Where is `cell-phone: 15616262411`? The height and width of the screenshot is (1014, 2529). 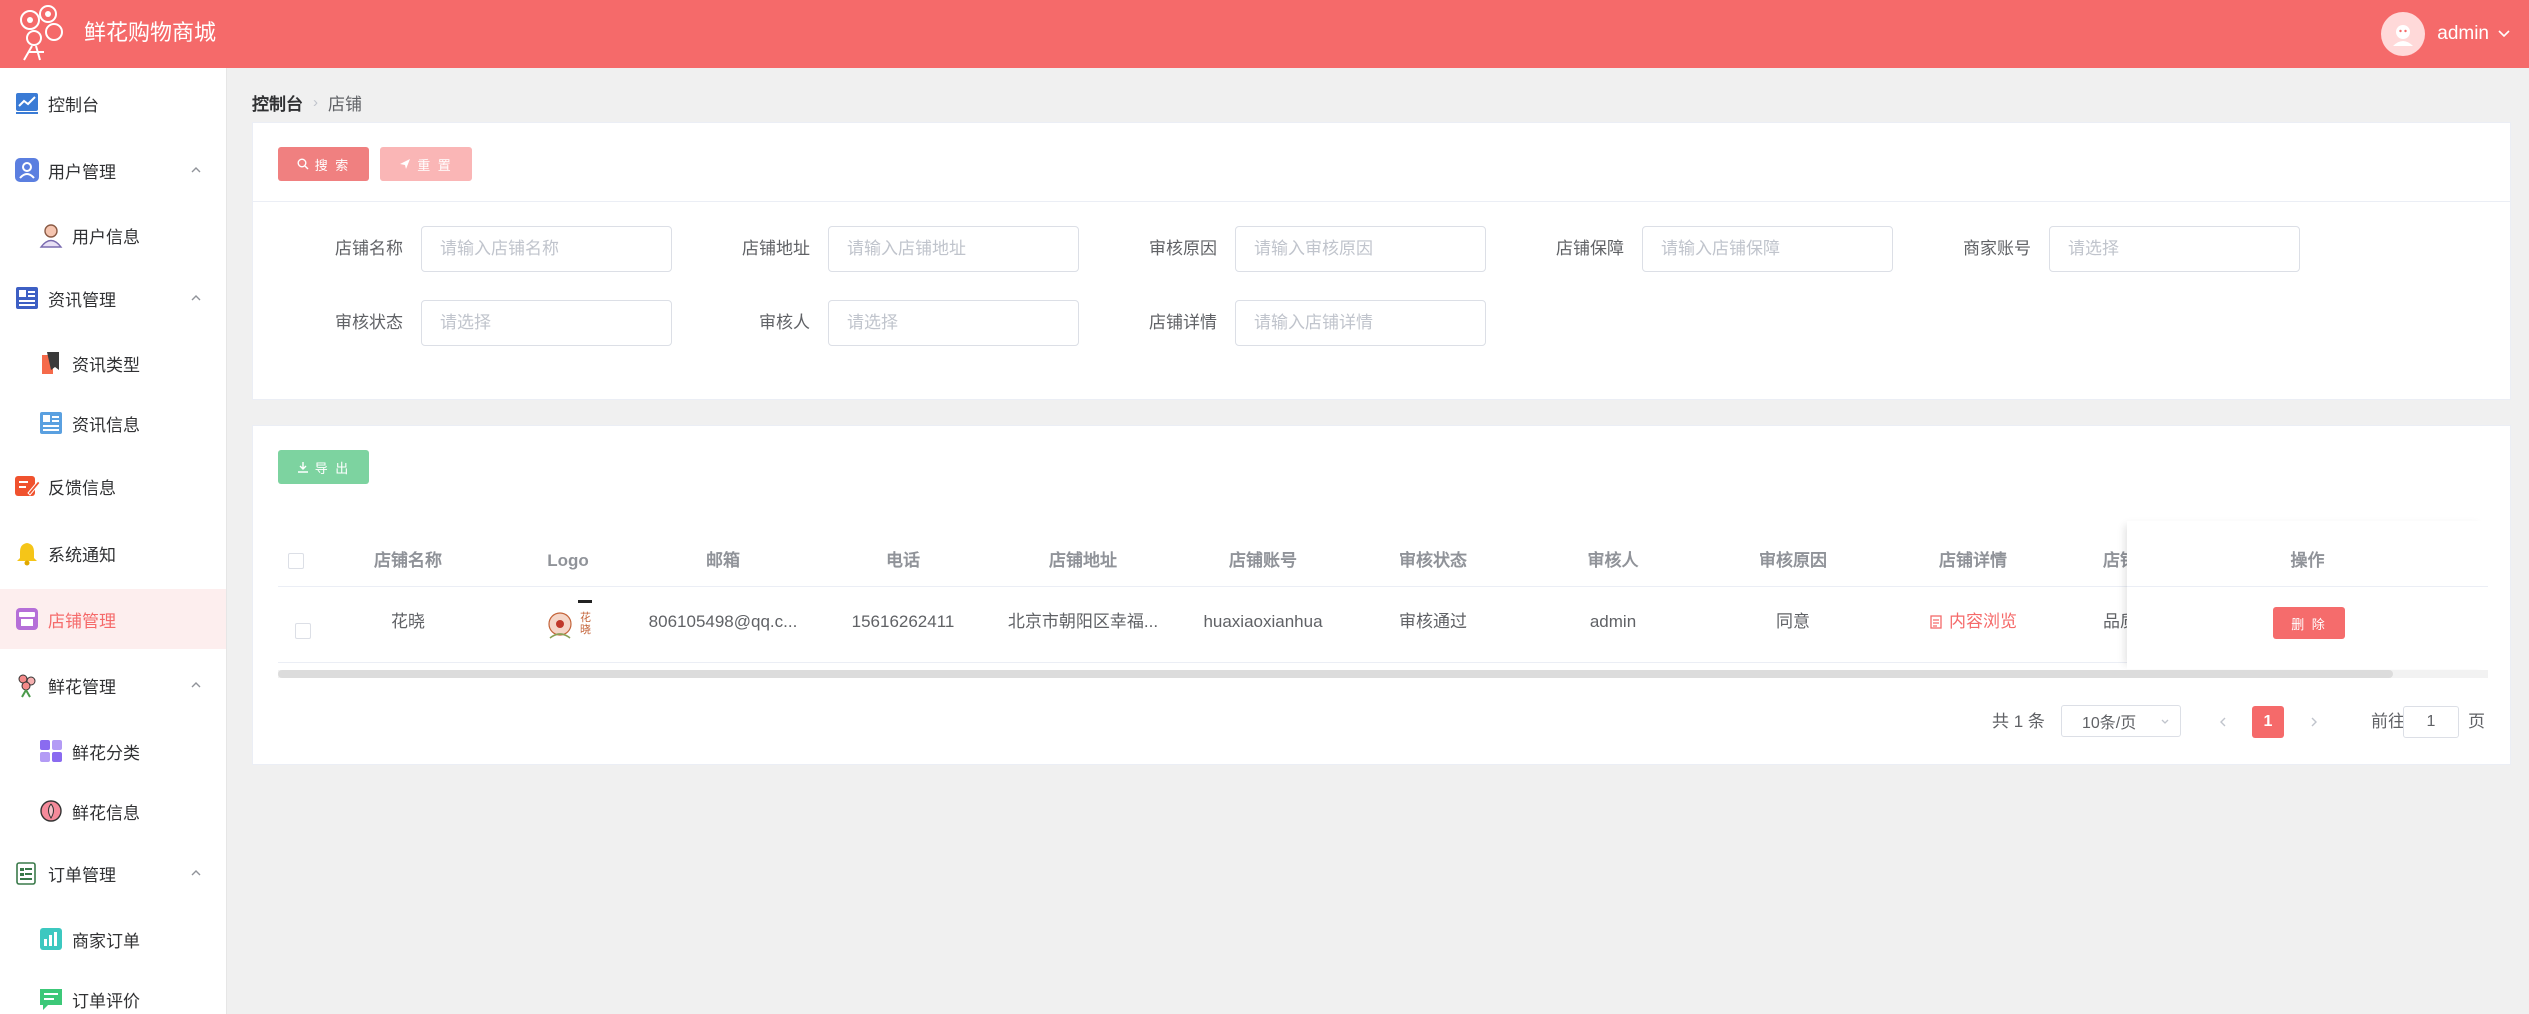 cell-phone: 15616262411 is located at coordinates (903, 621).